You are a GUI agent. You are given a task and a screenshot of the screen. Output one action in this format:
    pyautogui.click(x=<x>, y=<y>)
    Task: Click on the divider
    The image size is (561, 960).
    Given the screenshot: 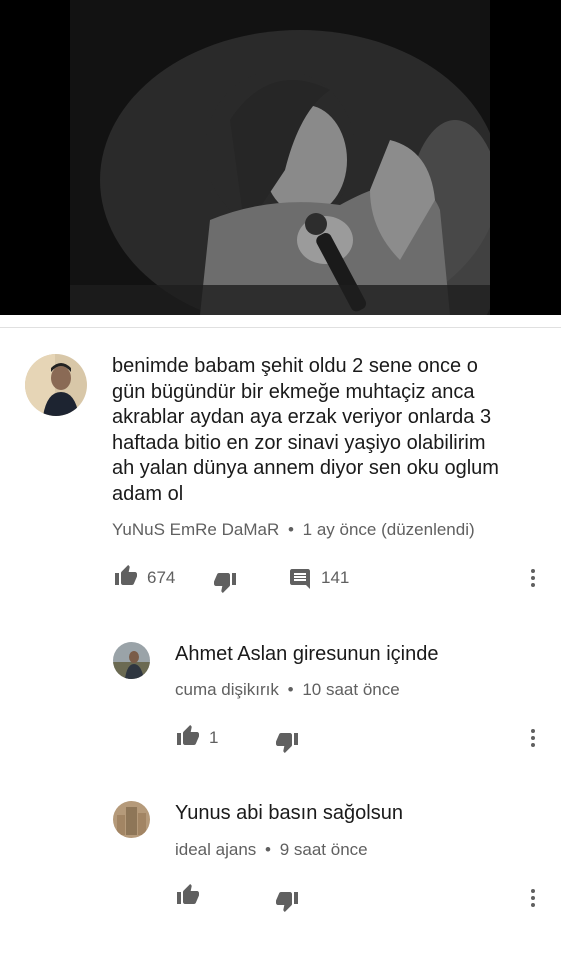 What is the action you would take?
    pyautogui.click(x=280, y=327)
    